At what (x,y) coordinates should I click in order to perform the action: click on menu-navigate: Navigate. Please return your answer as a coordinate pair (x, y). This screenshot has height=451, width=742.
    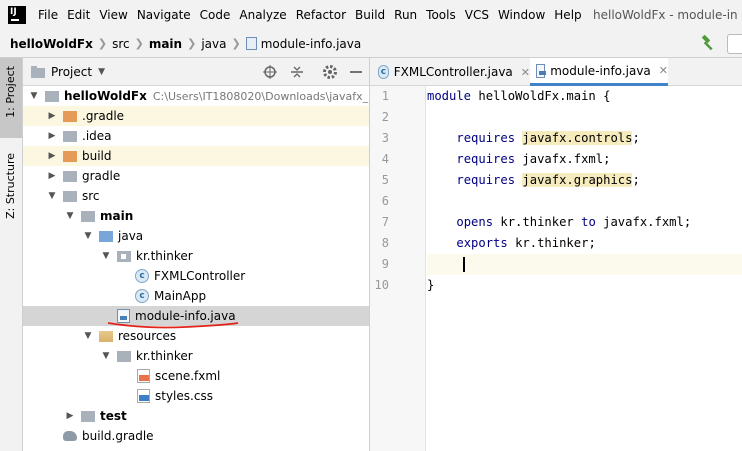
    Looking at the image, I should click on (164, 15).